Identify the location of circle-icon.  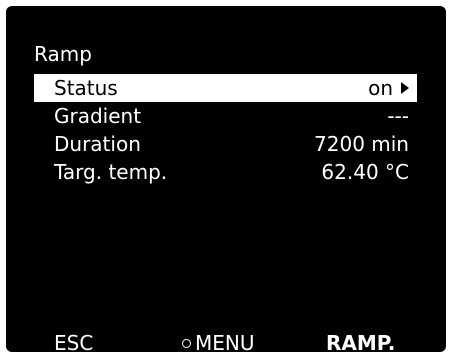
(186, 343).